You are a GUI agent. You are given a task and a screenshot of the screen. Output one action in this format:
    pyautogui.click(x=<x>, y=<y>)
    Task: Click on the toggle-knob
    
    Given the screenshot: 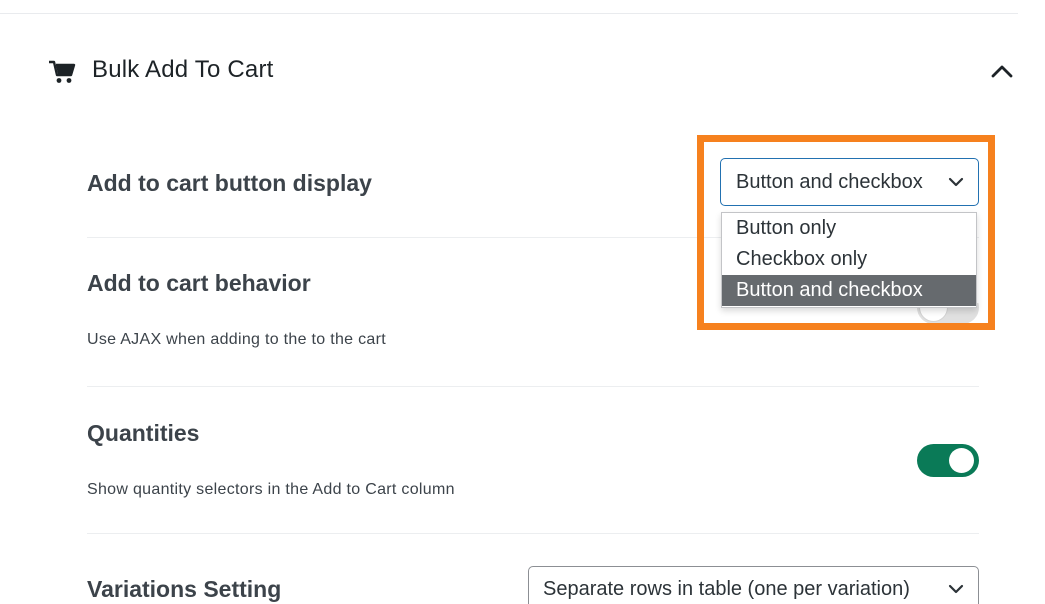 What is the action you would take?
    pyautogui.click(x=961, y=460)
    